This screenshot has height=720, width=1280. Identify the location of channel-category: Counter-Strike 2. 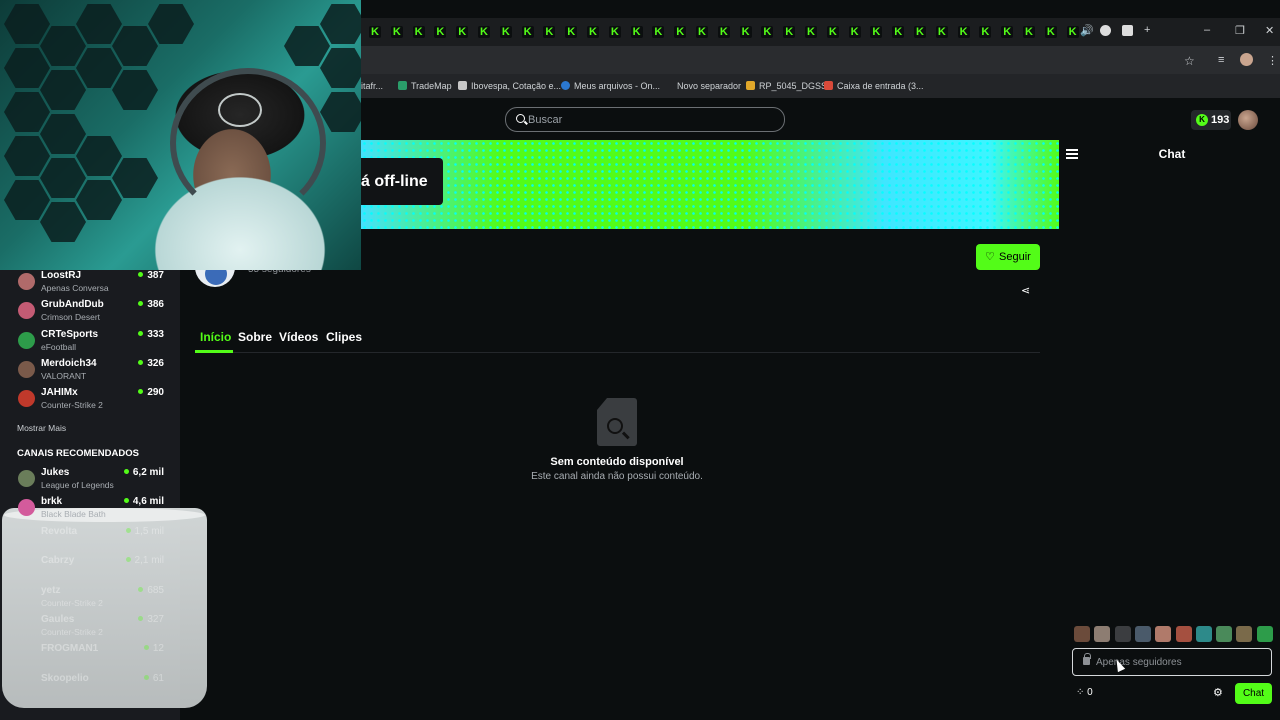
(72, 631).